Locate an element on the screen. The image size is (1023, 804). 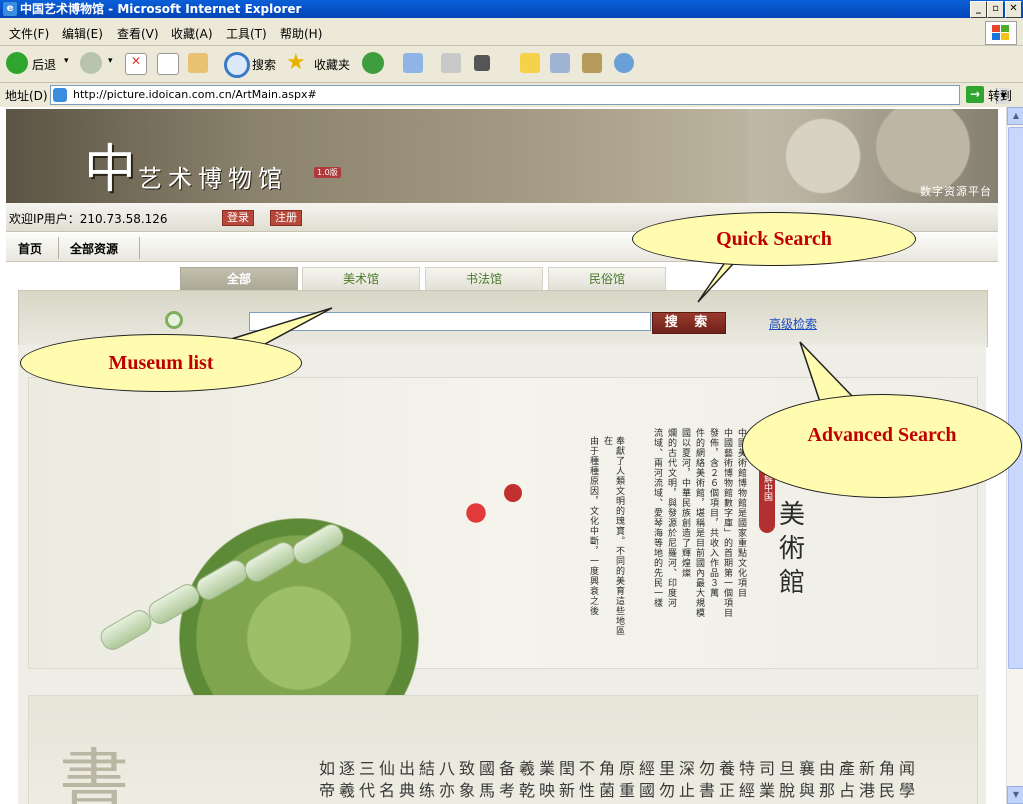
museum-list-callout: Museum list is located at coordinates (161, 363).